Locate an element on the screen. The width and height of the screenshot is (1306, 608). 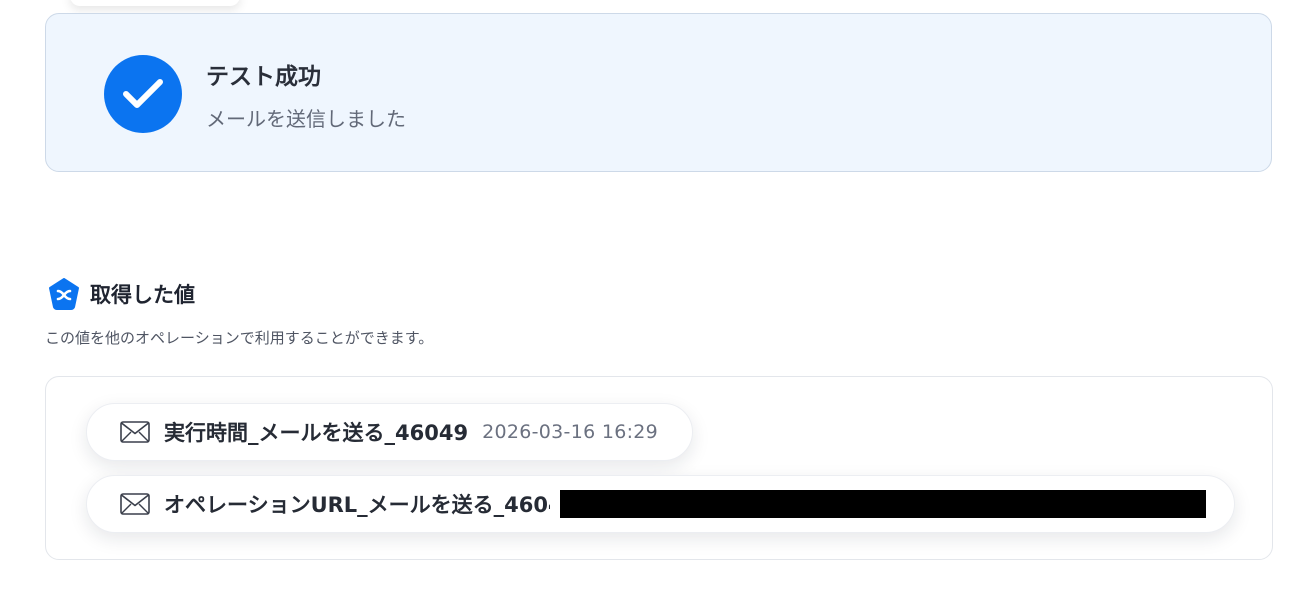
section-title: 取得した値 is located at coordinates (142, 295).